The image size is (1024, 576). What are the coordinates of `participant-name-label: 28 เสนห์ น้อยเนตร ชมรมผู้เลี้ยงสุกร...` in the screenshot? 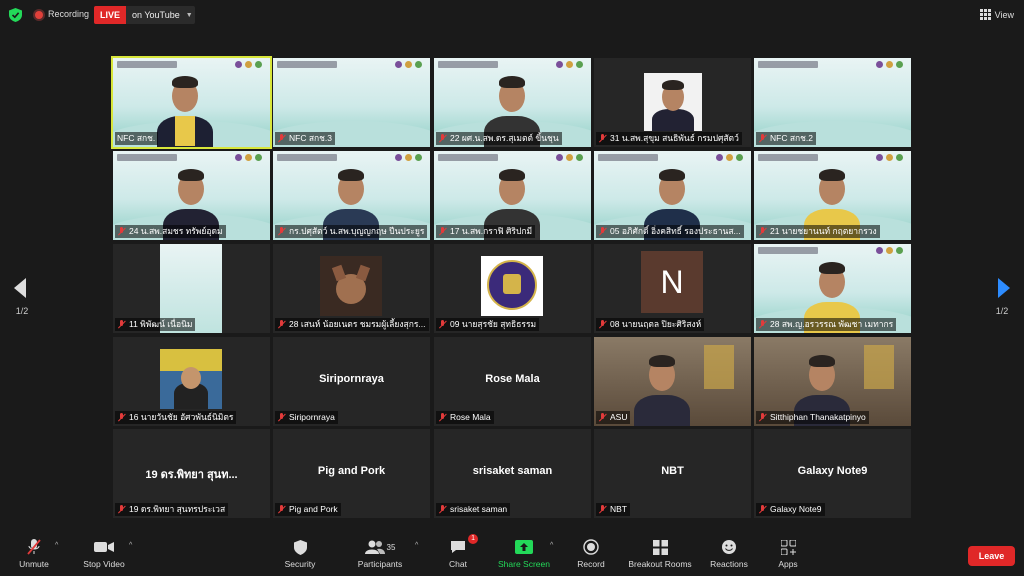 It's located at (357, 324).